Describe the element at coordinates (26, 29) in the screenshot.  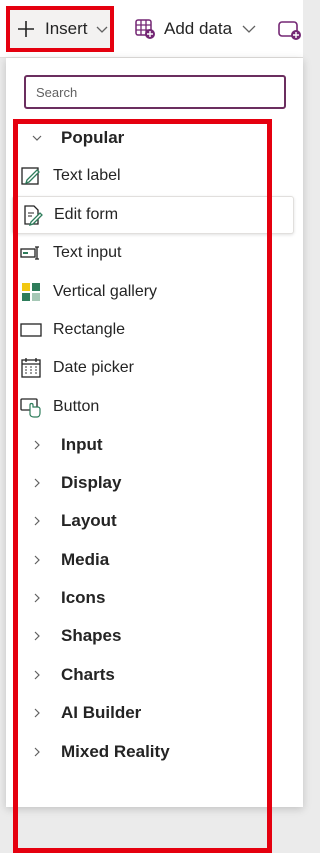
I see `plus-icon` at that location.